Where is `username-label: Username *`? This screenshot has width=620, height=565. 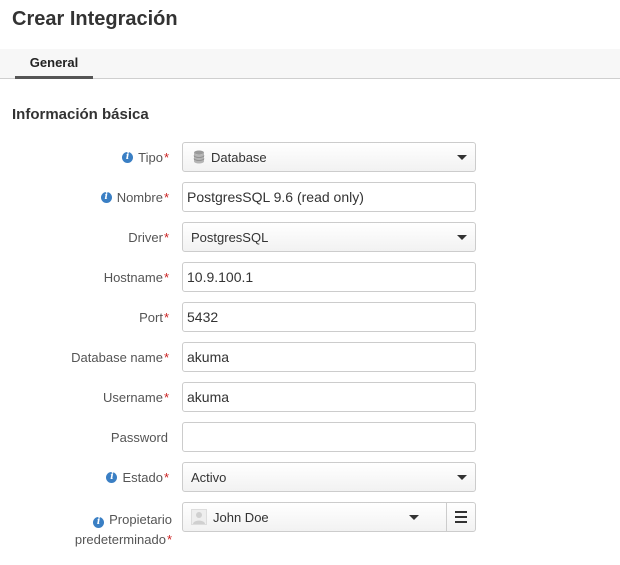
username-label: Username * is located at coordinates (136, 397).